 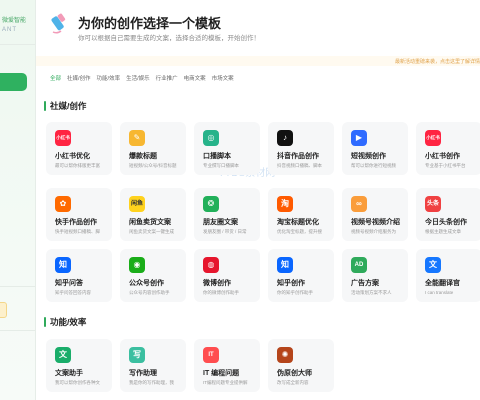 What do you see at coordinates (375, 148) in the screenshot?
I see `template-card: ▶ 短视频创作帮可以帮你进行短视频` at bounding box center [375, 148].